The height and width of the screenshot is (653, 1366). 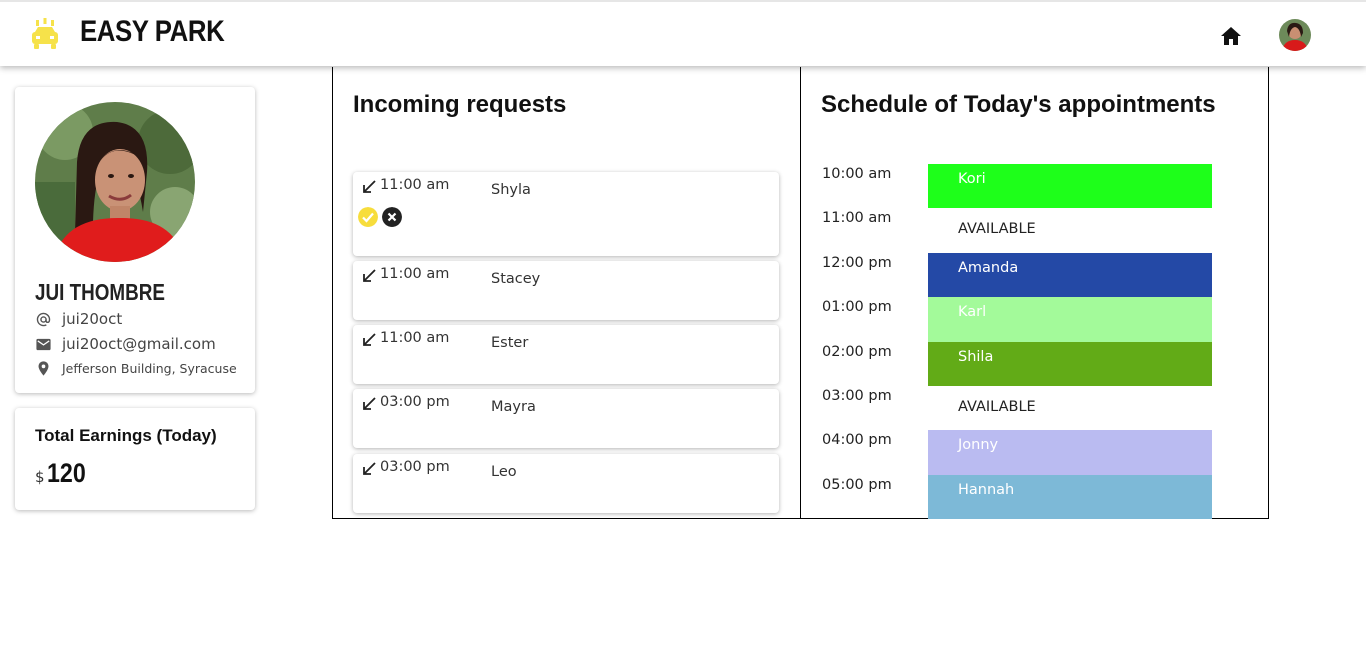 I want to click on at-sign-icon, so click(x=43, y=319).